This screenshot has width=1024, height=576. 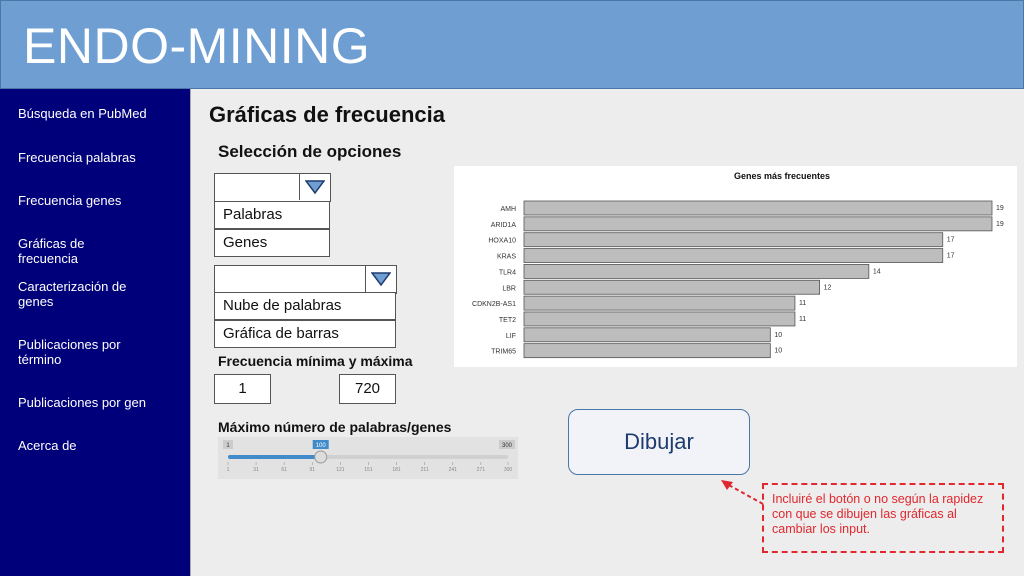 What do you see at coordinates (83, 402) in the screenshot?
I see `sidebar-item-publicaciones-gen: Publicaciones por gen` at bounding box center [83, 402].